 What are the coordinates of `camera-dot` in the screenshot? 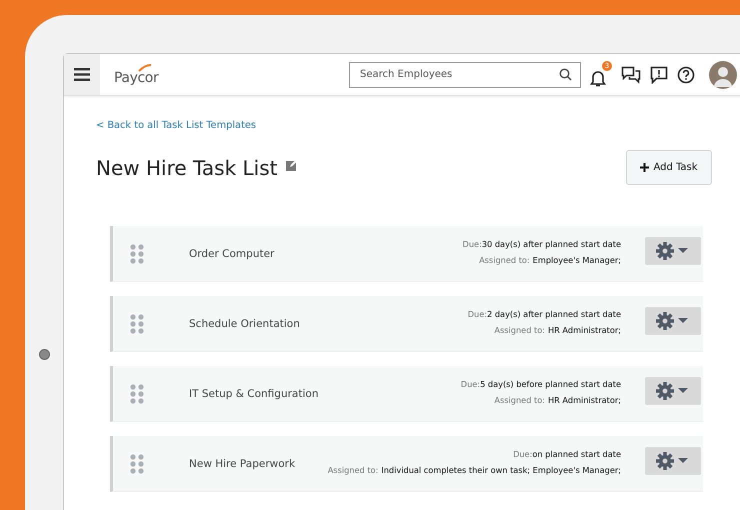 It's located at (44, 354).